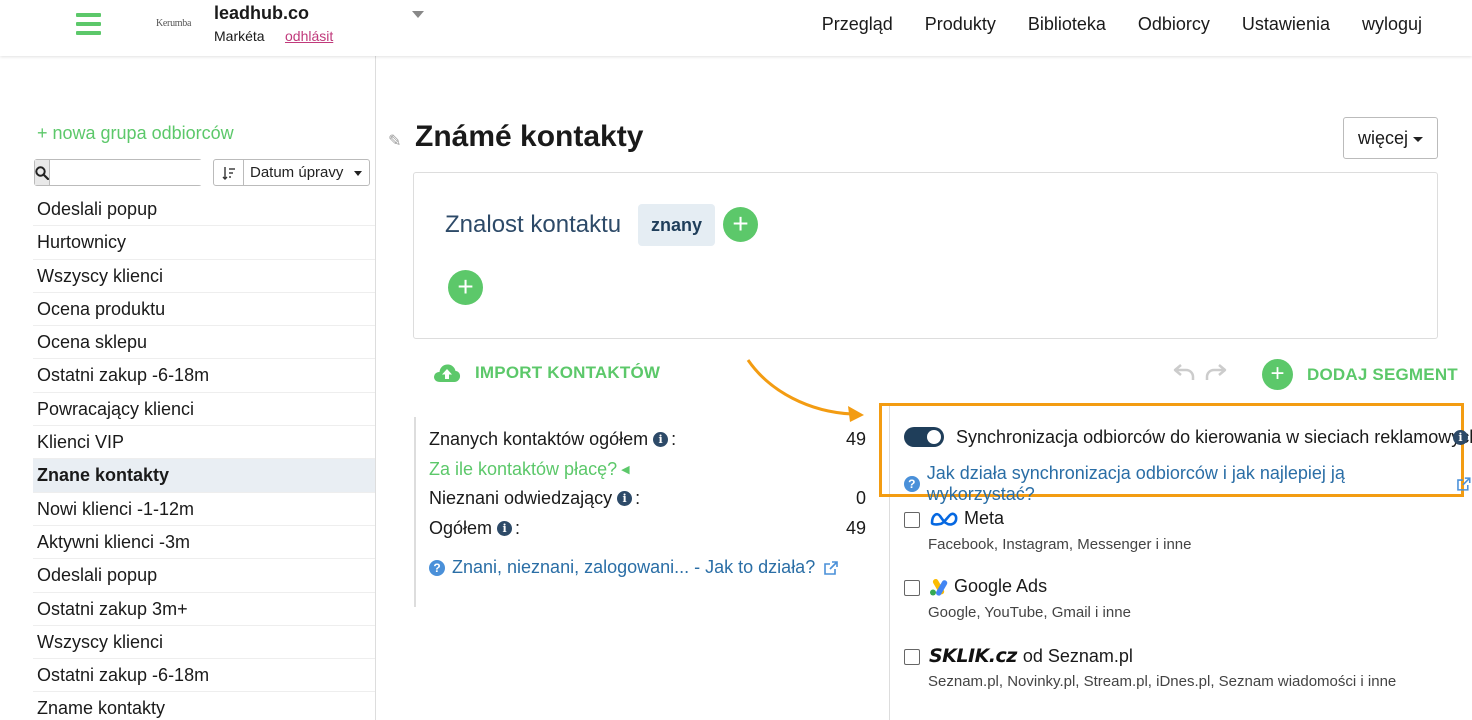 The image size is (1472, 720). I want to click on sort-select: Datum úpravy, so click(306, 172).